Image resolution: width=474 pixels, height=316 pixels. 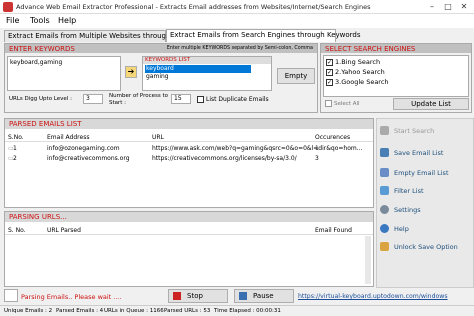 What do you see at coordinates (93, 99) in the screenshot?
I see `digg-level-stepper: 3` at bounding box center [93, 99].